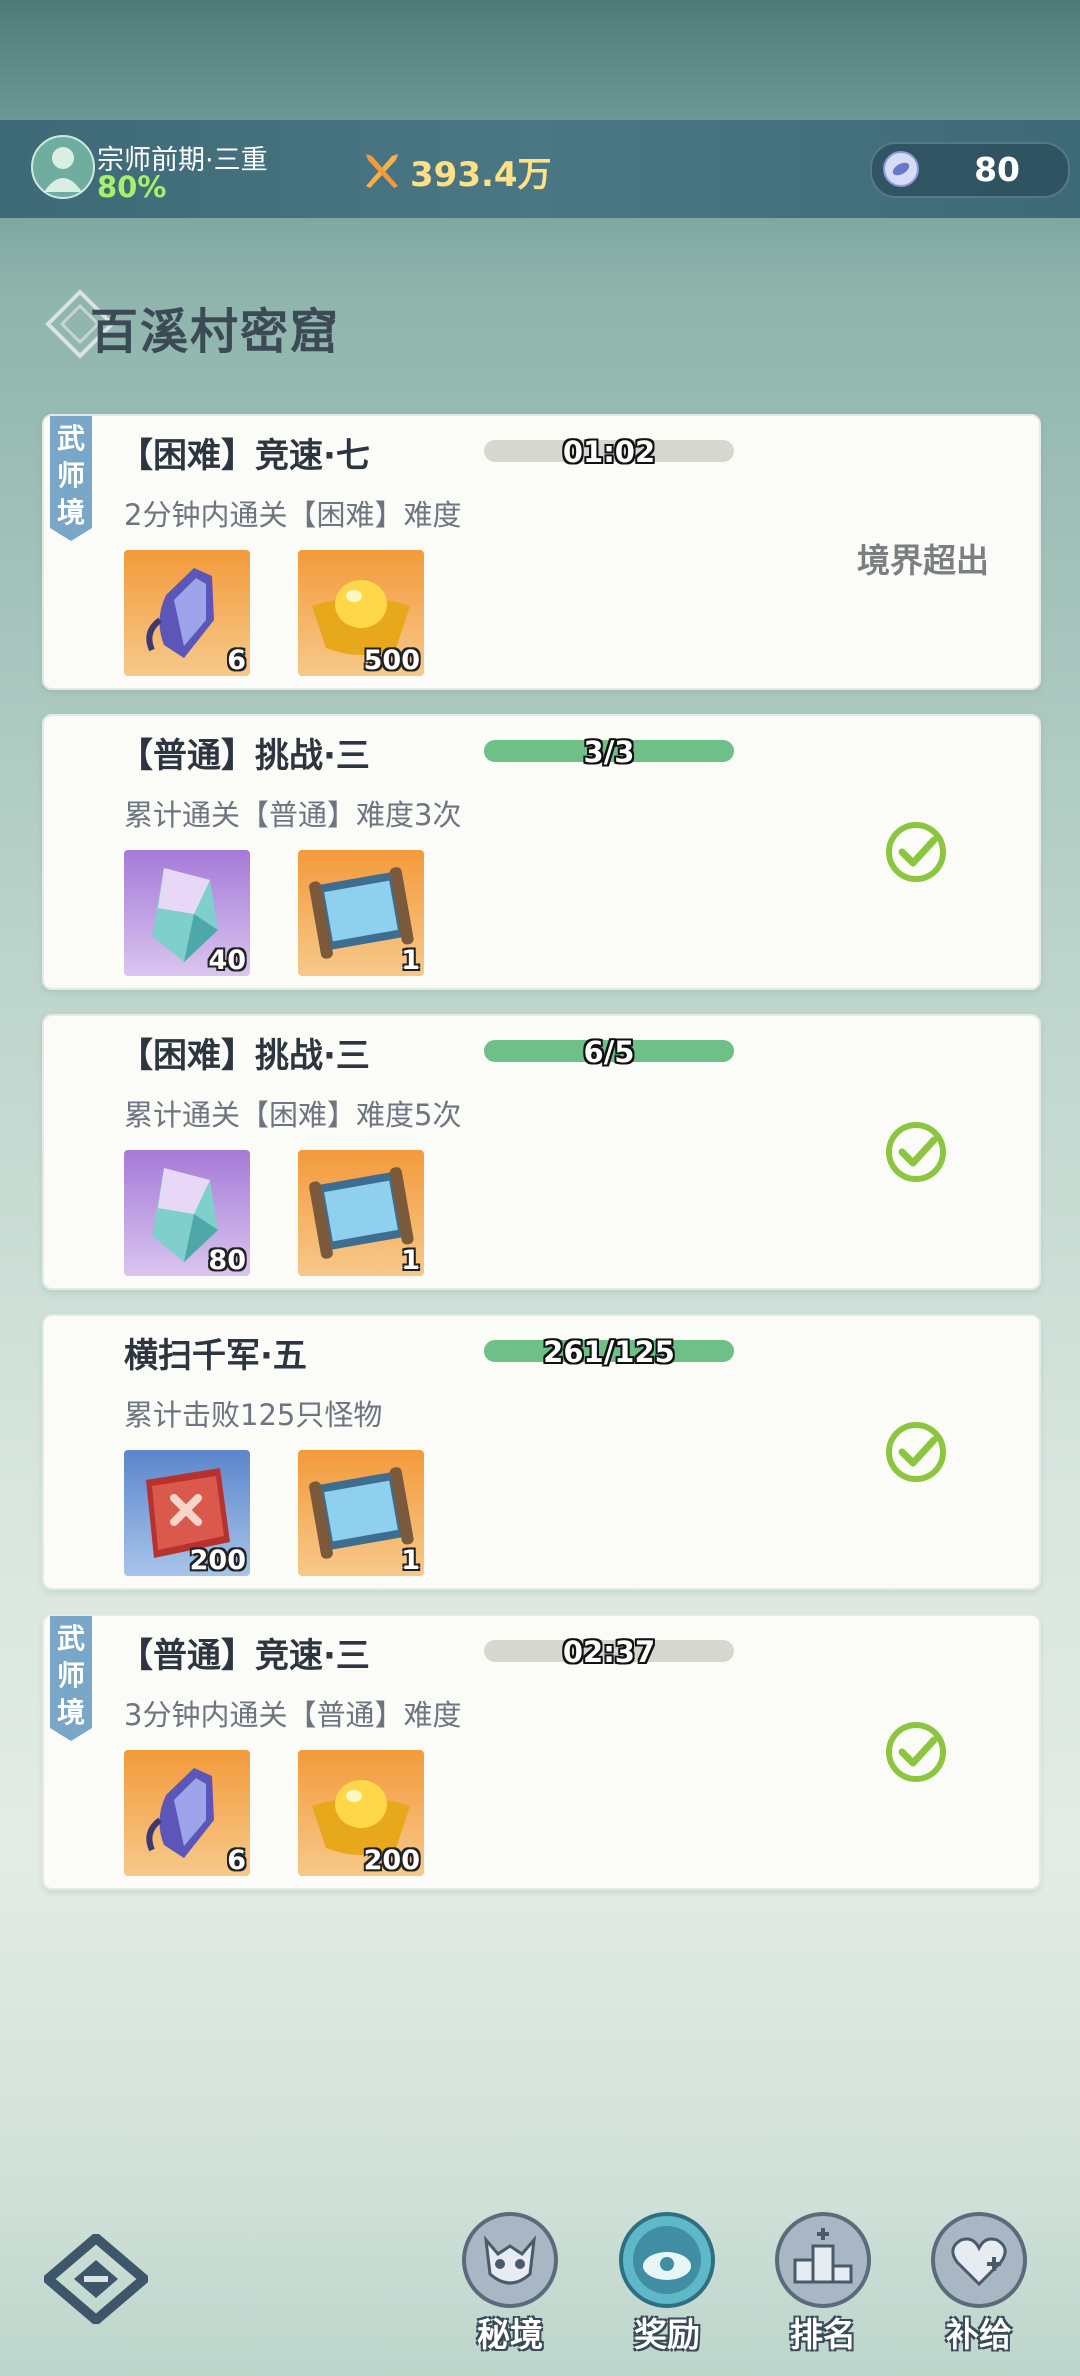 The height and width of the screenshot is (2376, 1080). Describe the element at coordinates (510, 2260) in the screenshot. I see `demon-mask-icon` at that location.